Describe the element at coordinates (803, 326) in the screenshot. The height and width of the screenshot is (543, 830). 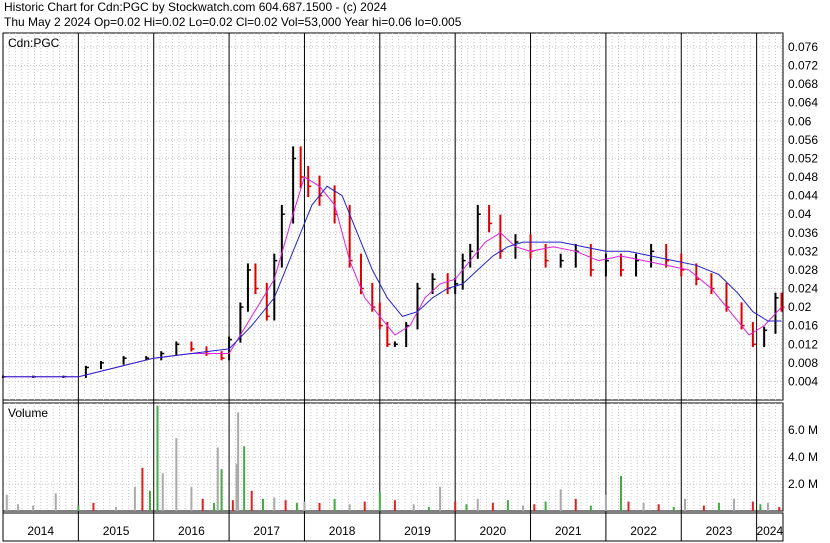
I see `price-tick-label: 0.016` at that location.